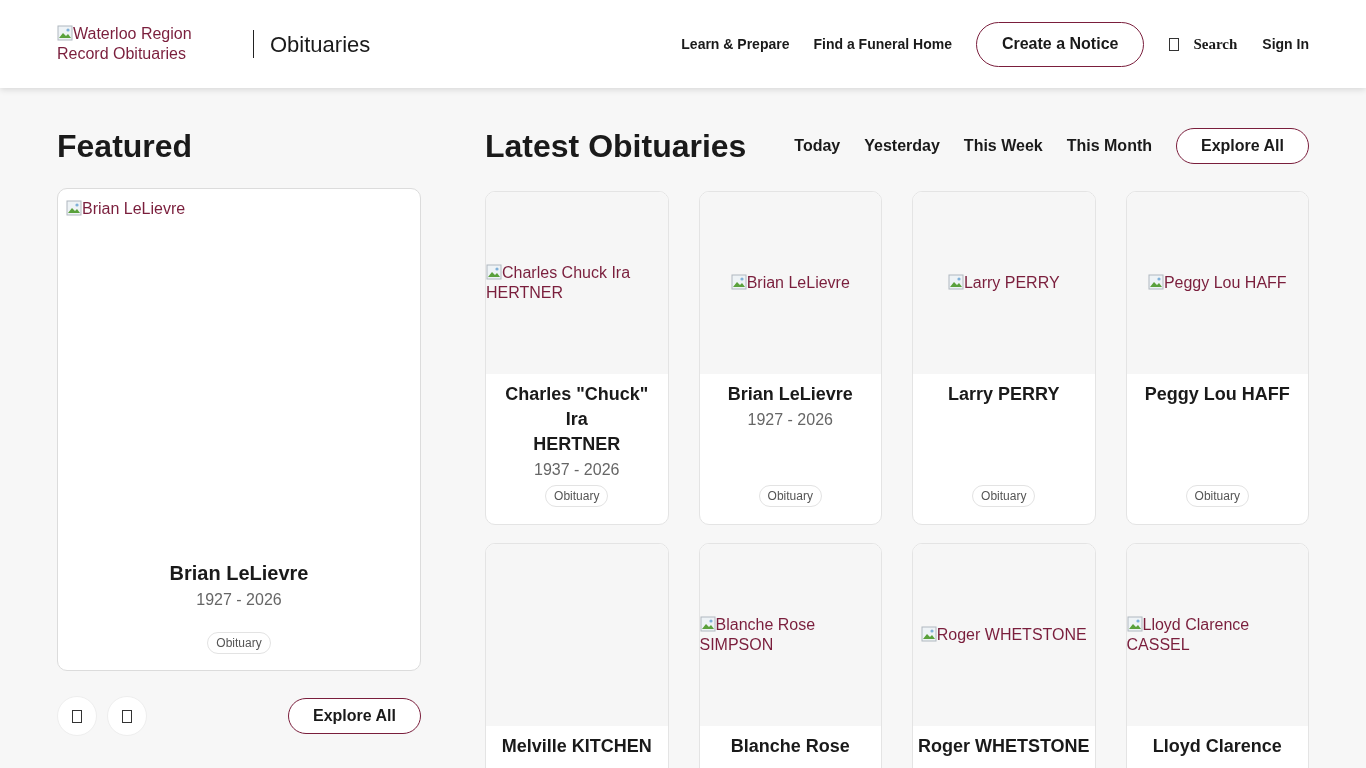  I want to click on latest-heading: Latest Obituaries, so click(616, 146).